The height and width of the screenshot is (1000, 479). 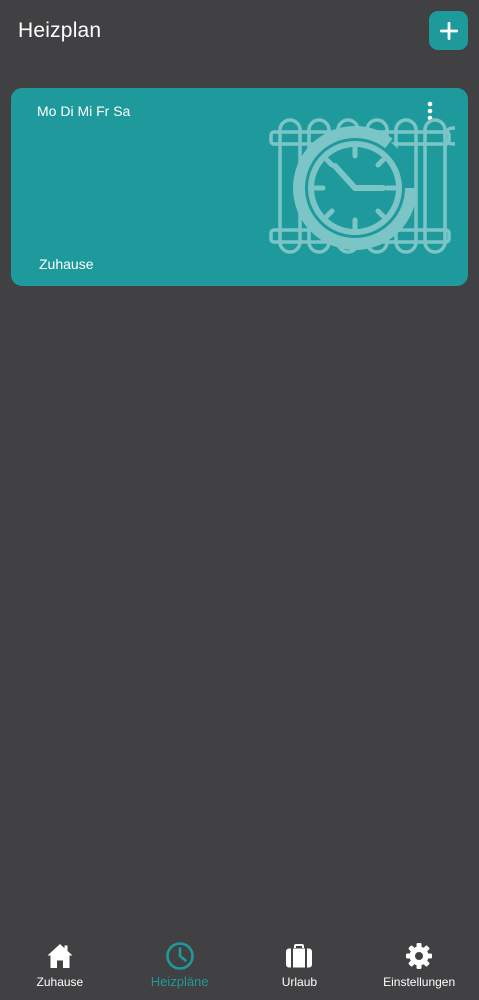 I want to click on home-icon, so click(x=60, y=956).